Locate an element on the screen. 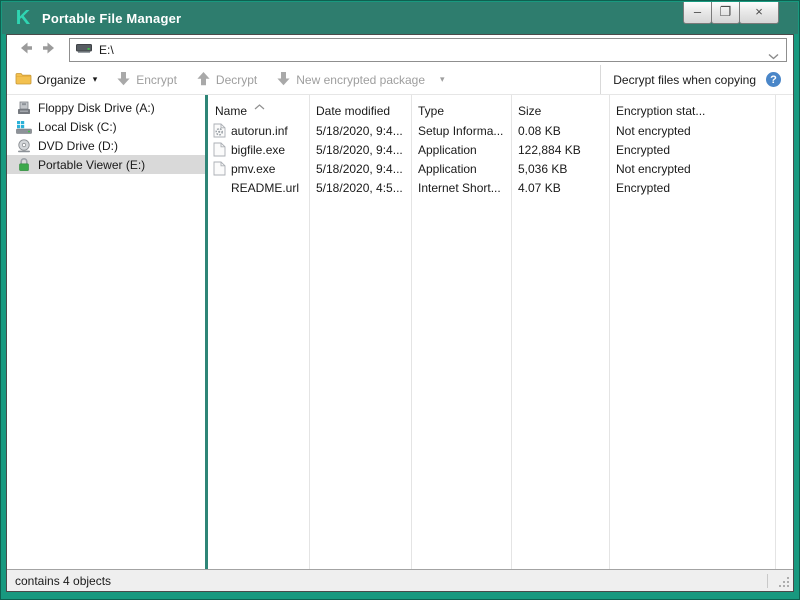 This screenshot has height=600, width=800. decrypt-button: Decrypt is located at coordinates (226, 80).